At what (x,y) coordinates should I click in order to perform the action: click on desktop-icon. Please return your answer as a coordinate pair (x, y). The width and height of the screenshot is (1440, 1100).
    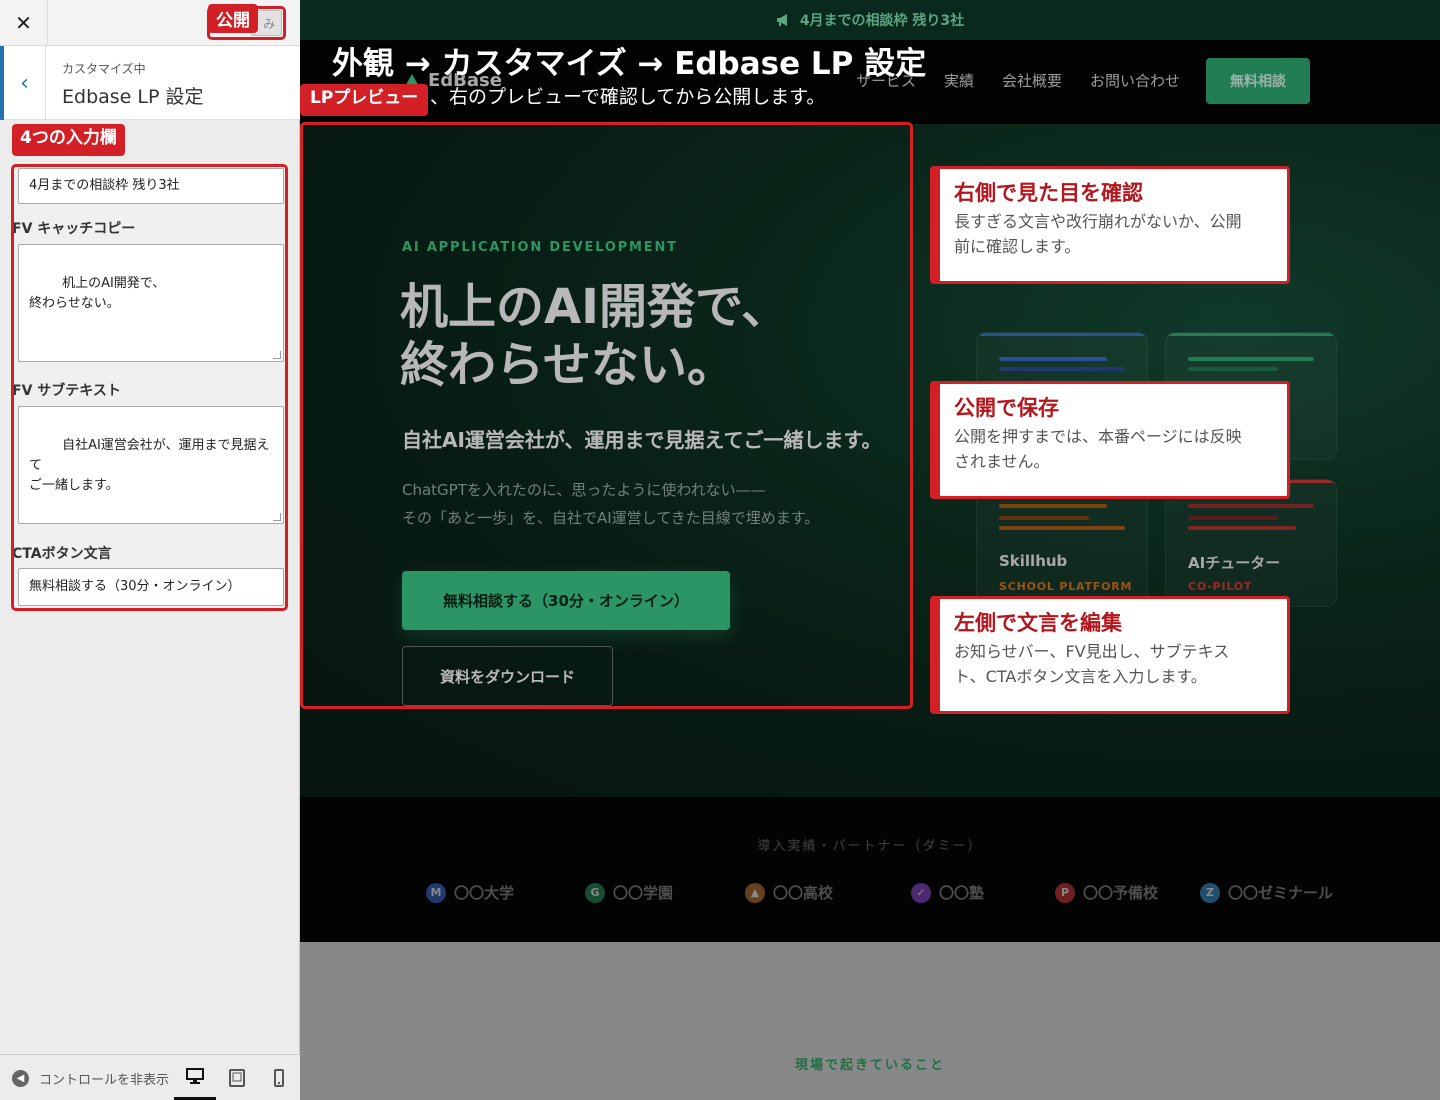
    Looking at the image, I should click on (195, 1076).